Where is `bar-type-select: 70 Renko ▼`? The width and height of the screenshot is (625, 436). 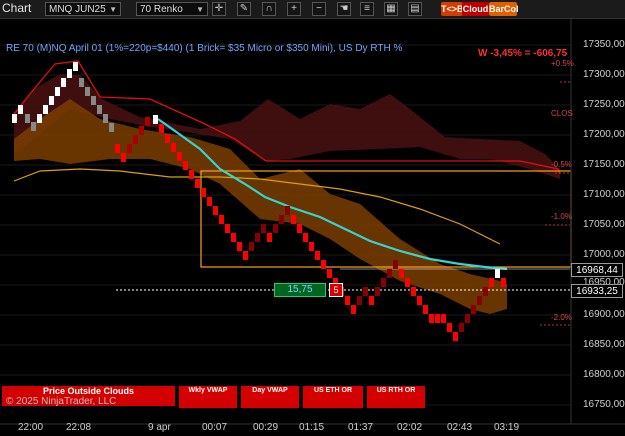 bar-type-select: 70 Renko ▼ is located at coordinates (172, 9).